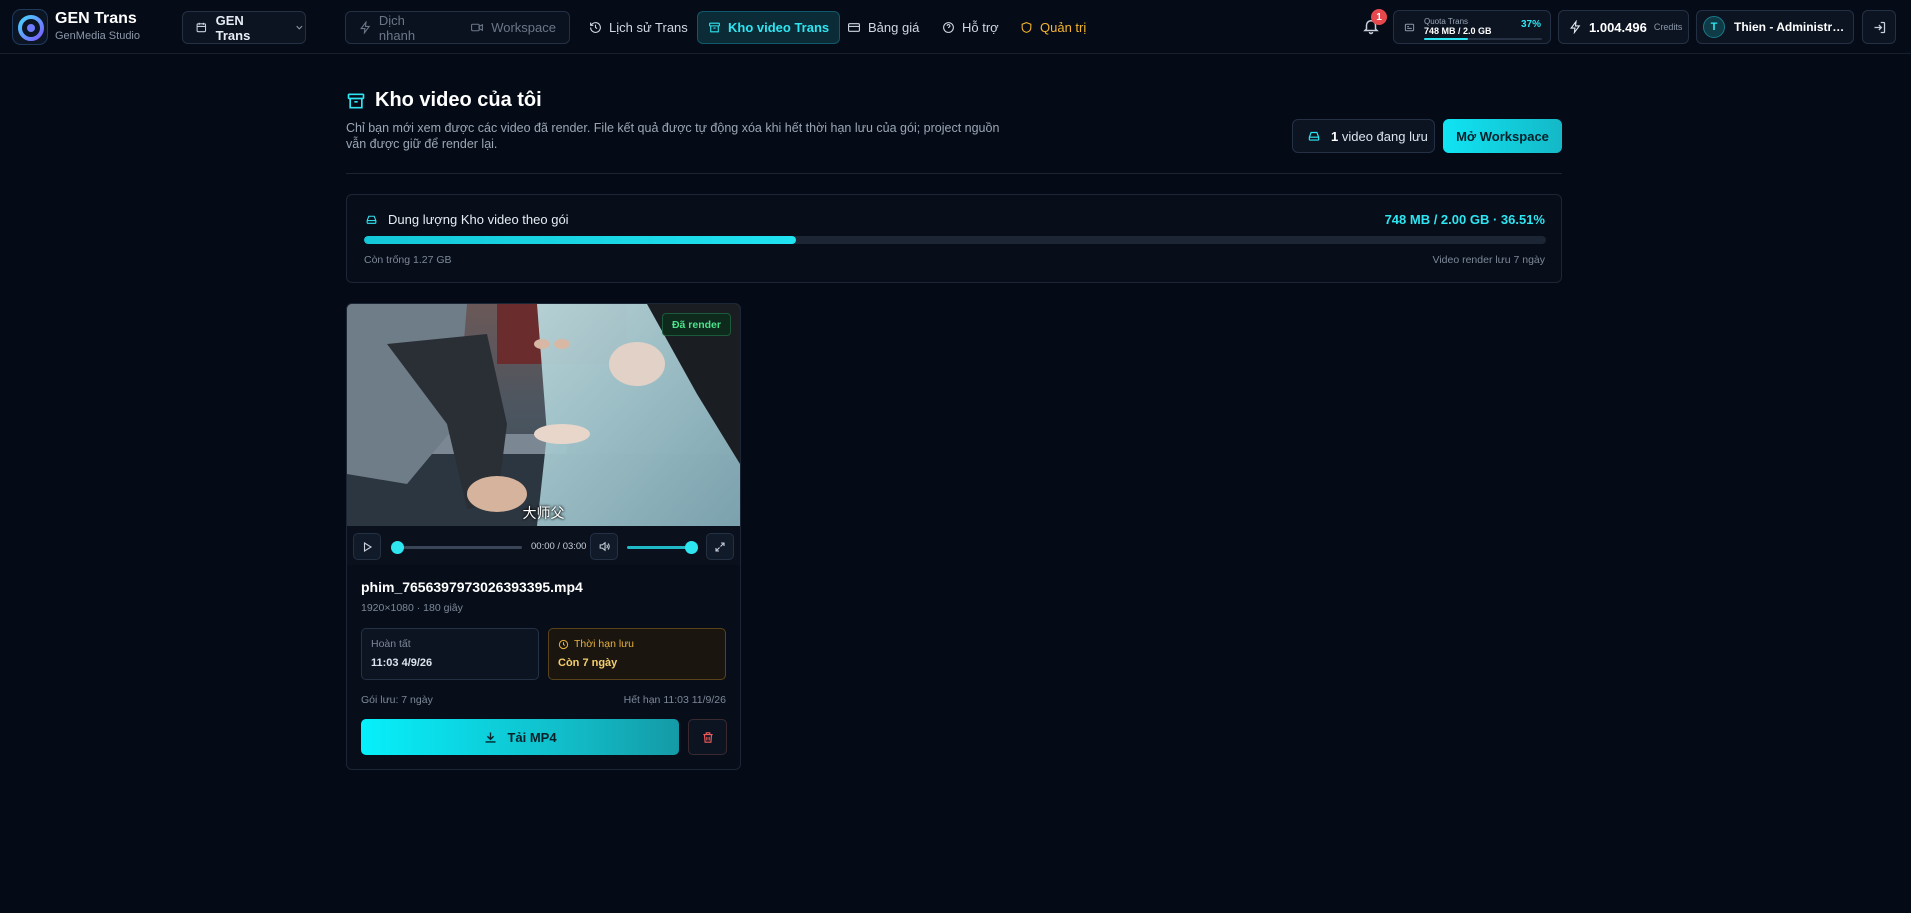 The image size is (1911, 913). What do you see at coordinates (769, 27) in the screenshot?
I see `nav-video-library: Kho video Trans` at bounding box center [769, 27].